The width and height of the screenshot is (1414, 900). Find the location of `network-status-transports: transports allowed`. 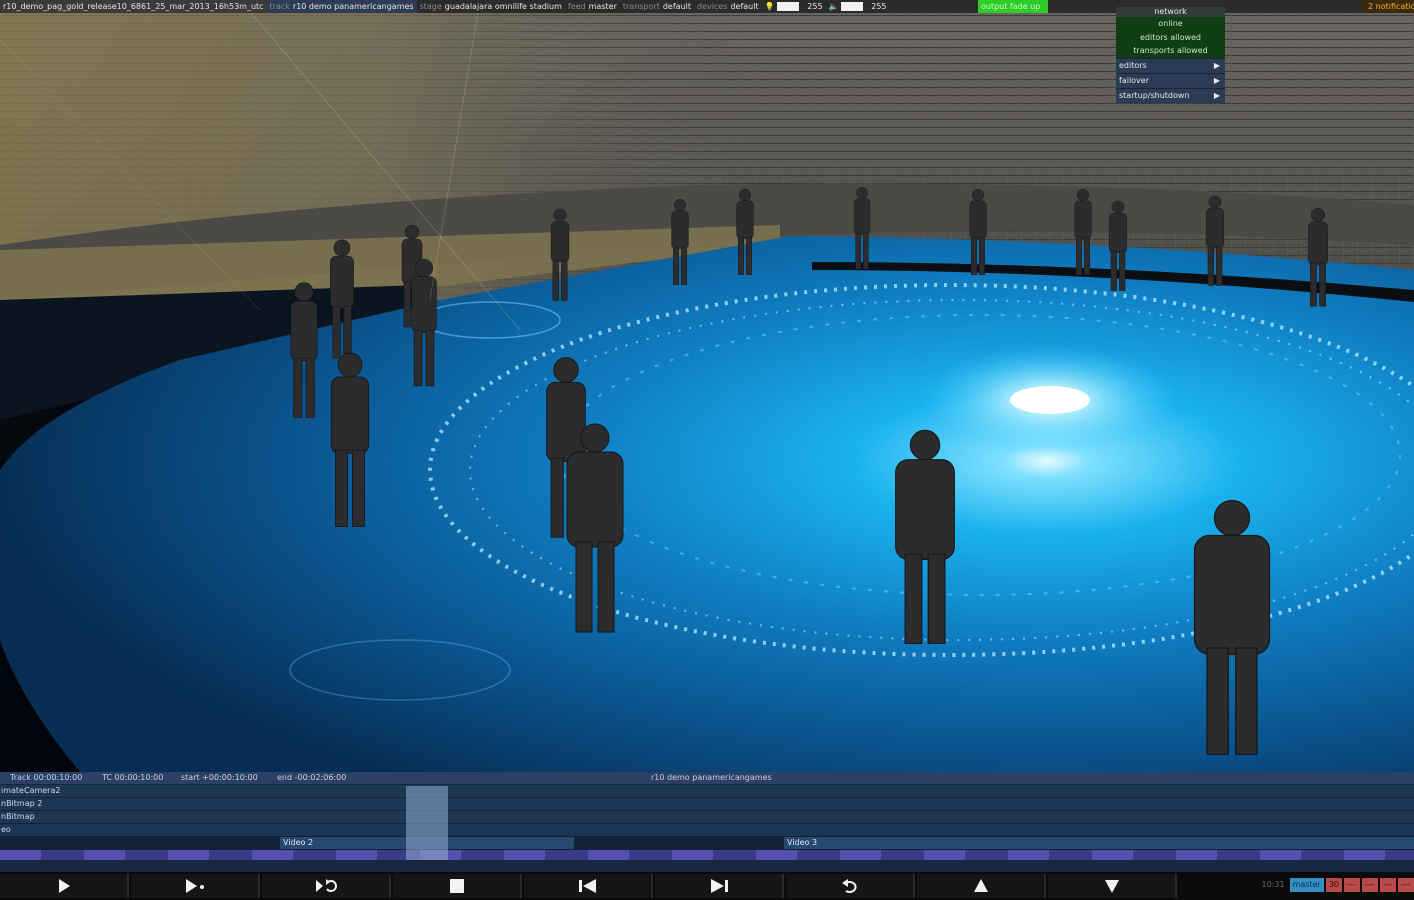

network-status-transports: transports allowed is located at coordinates (1170, 51).